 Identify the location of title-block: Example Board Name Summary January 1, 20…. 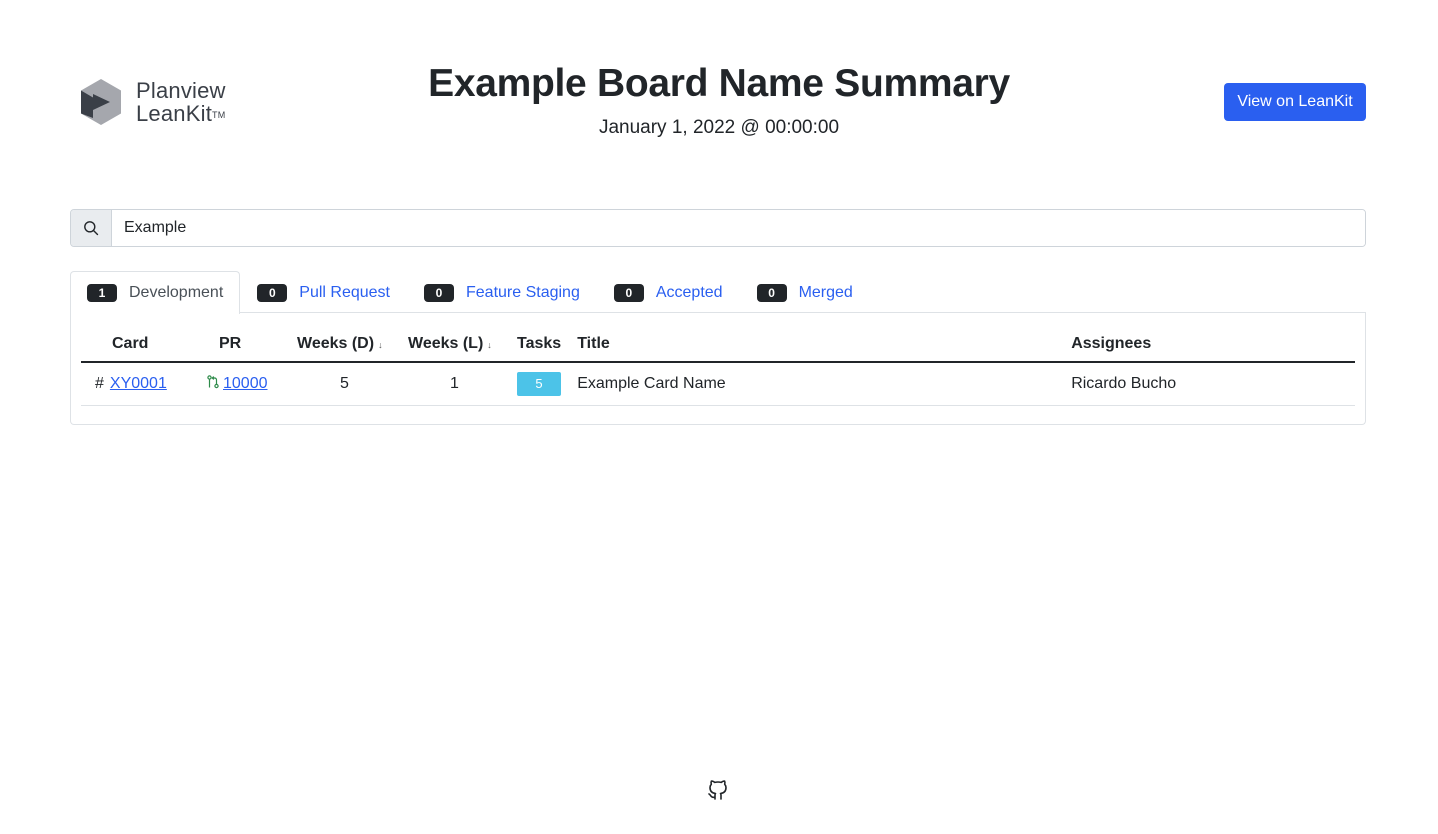
(719, 100).